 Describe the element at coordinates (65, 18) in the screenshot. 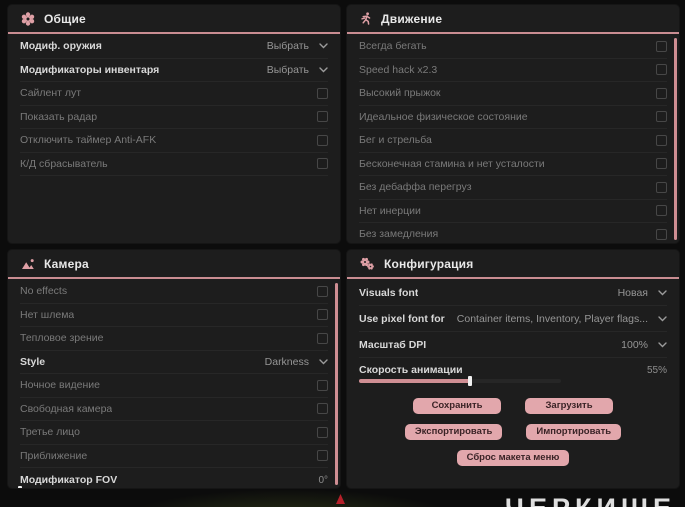

I see `panel-title: Общие` at that location.